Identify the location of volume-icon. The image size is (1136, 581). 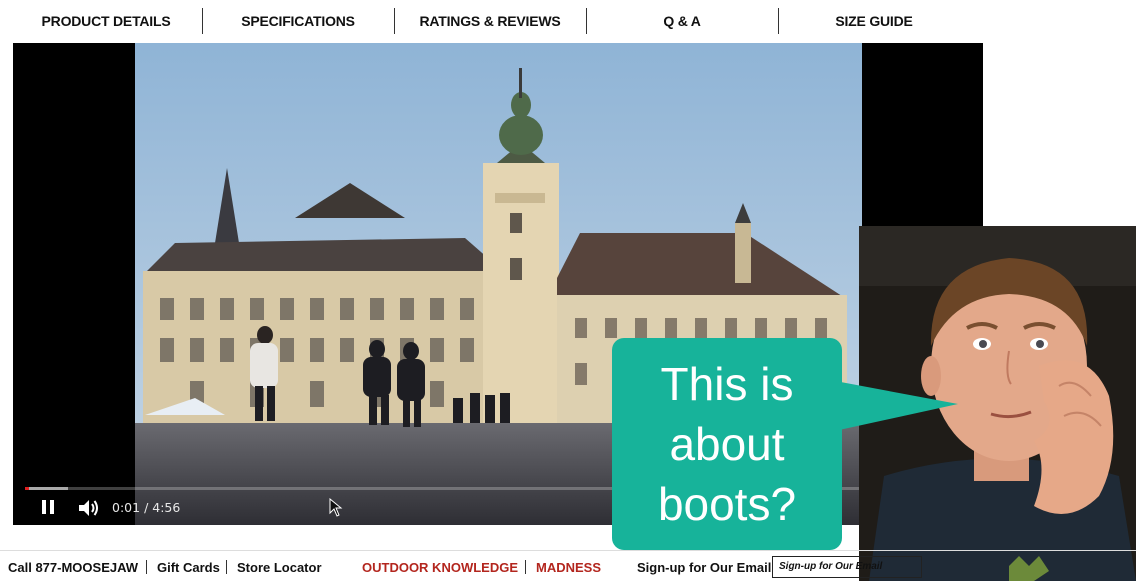
(89, 508).